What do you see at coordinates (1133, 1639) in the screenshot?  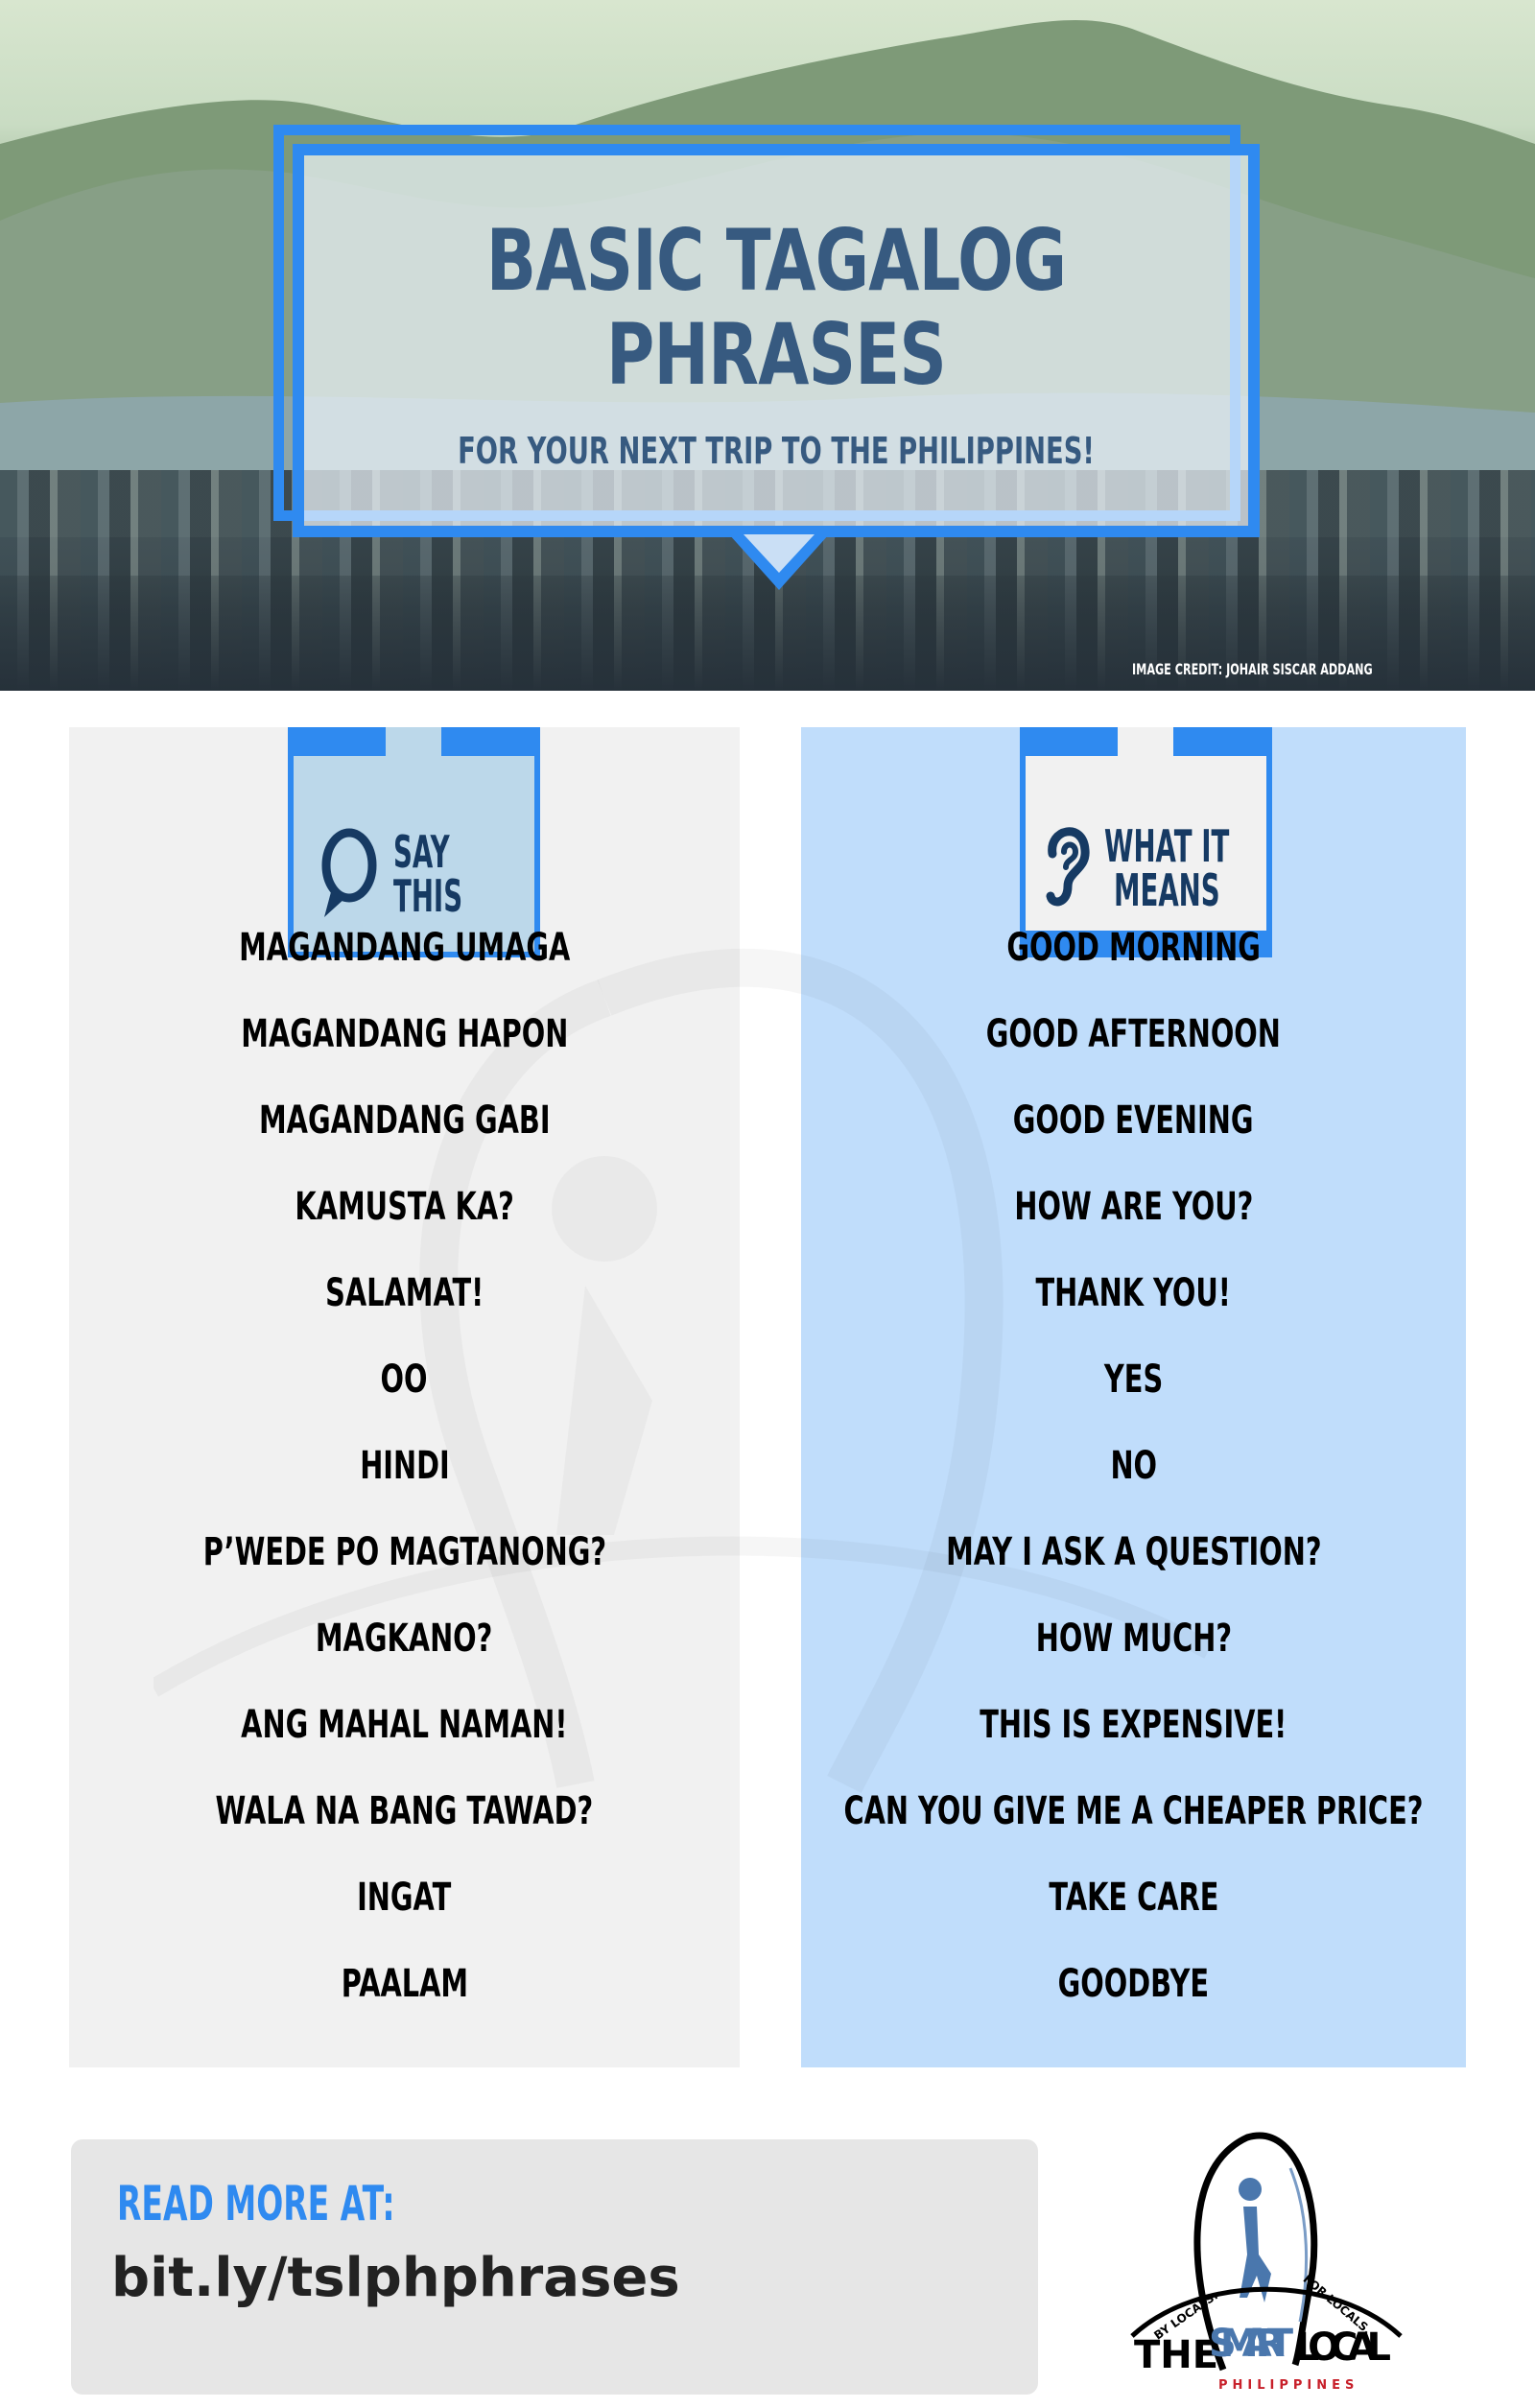 I see `list-item: HOW MUCH?` at bounding box center [1133, 1639].